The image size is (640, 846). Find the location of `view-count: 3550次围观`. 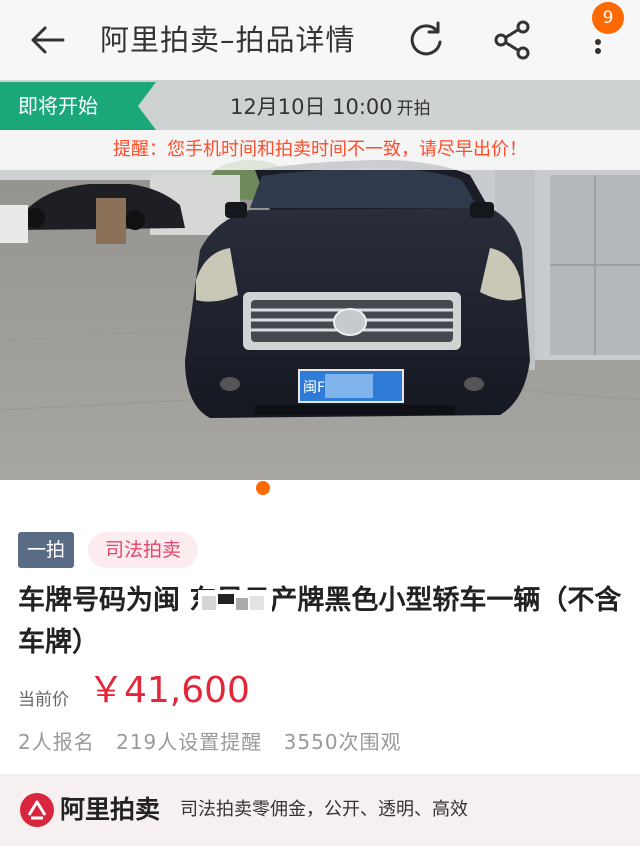

view-count: 3550次围观 is located at coordinates (342, 742).